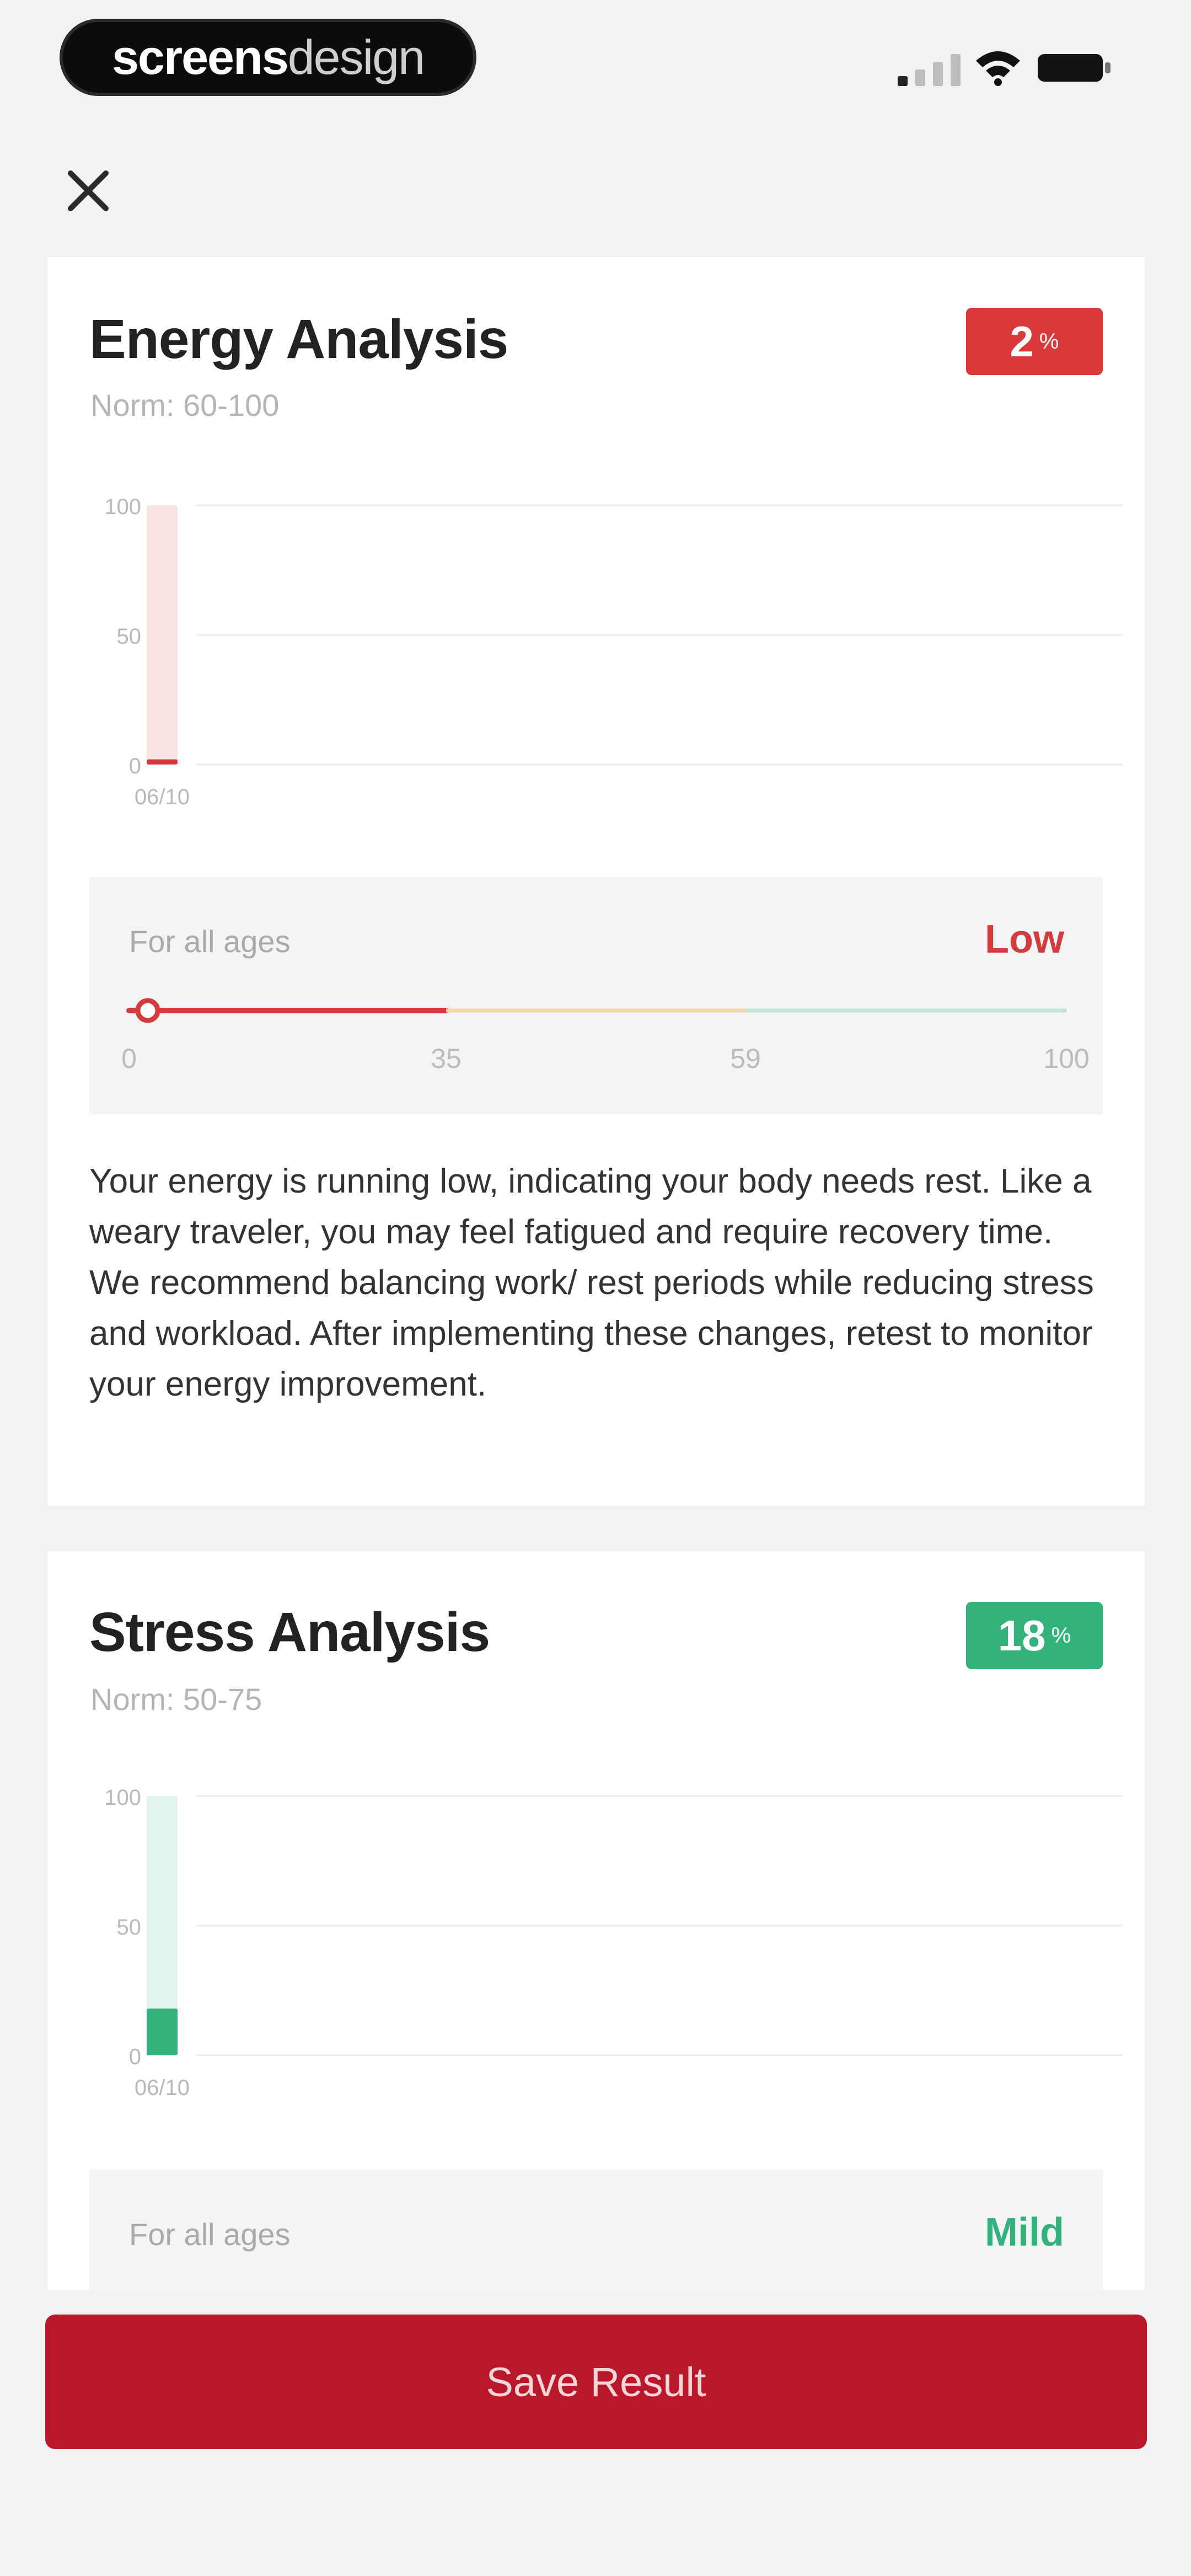 The image size is (1191, 2576). I want to click on stress-chart: 100 50 0 06/10, so click(604, 1967).